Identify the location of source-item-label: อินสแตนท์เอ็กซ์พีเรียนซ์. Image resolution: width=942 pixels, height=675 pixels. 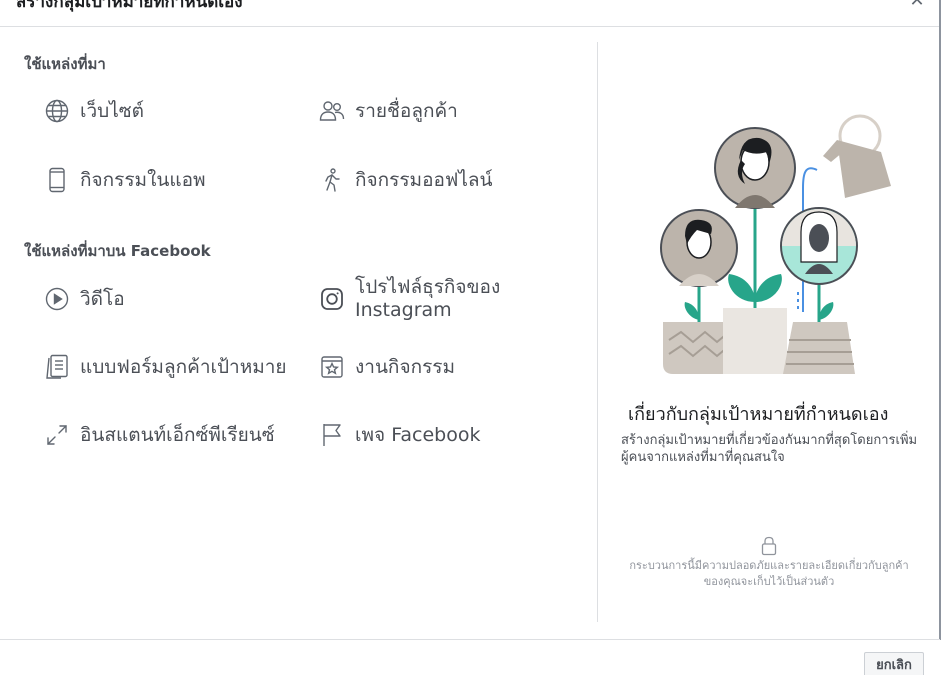
(177, 434).